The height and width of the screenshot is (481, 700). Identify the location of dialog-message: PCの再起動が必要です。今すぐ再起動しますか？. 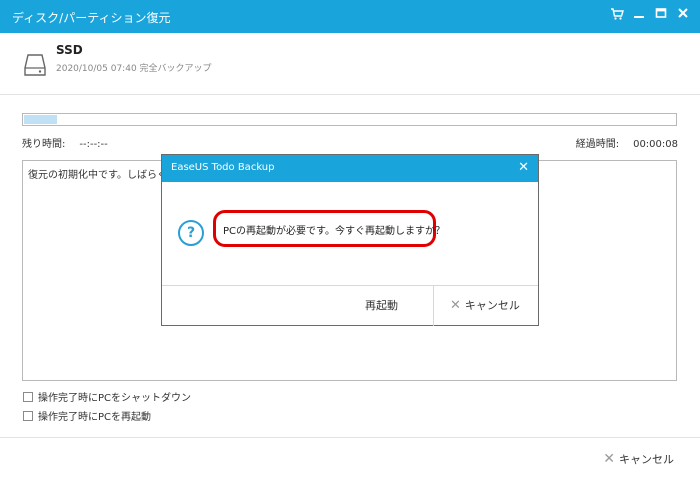
(329, 228).